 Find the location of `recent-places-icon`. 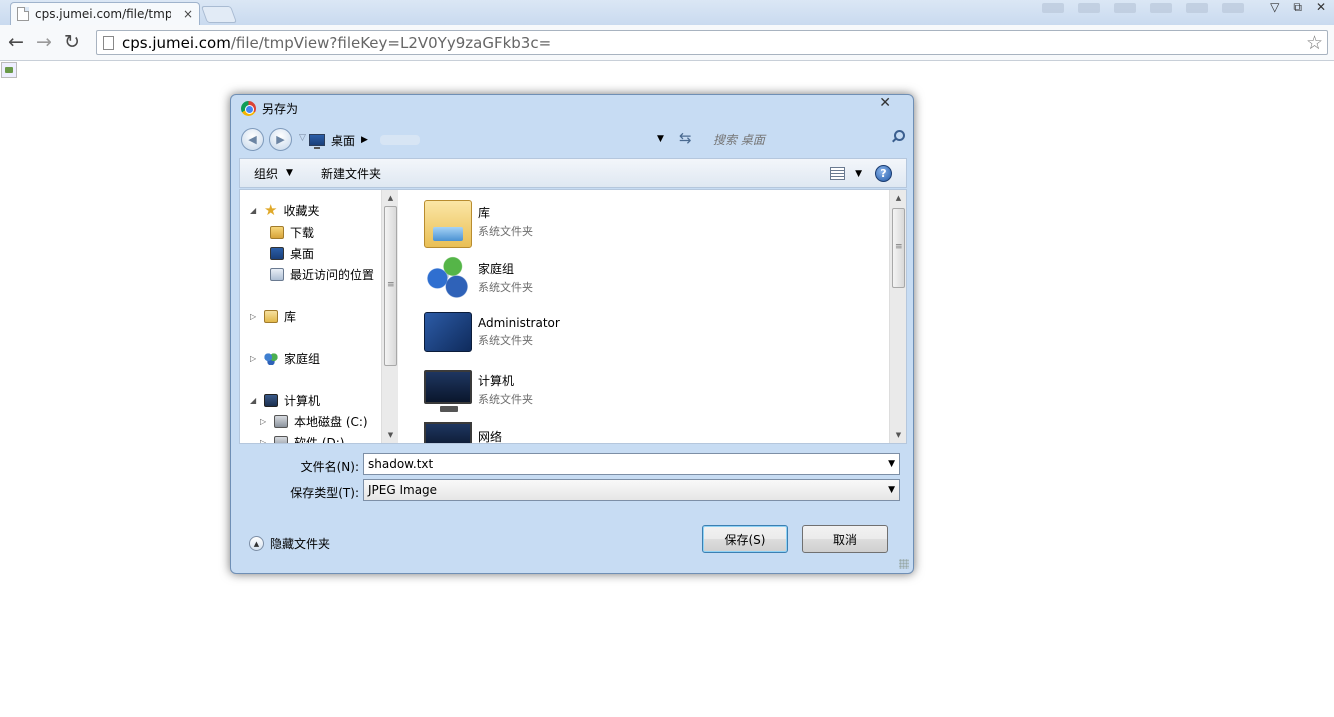

recent-places-icon is located at coordinates (277, 274).